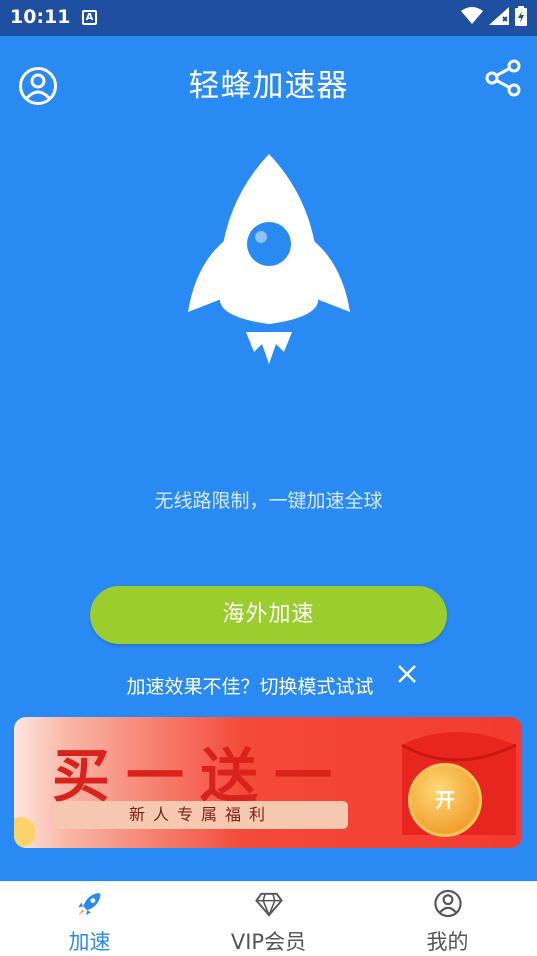 This screenshot has width=537, height=956. I want to click on nav-label-boost: 加速, so click(89, 942).